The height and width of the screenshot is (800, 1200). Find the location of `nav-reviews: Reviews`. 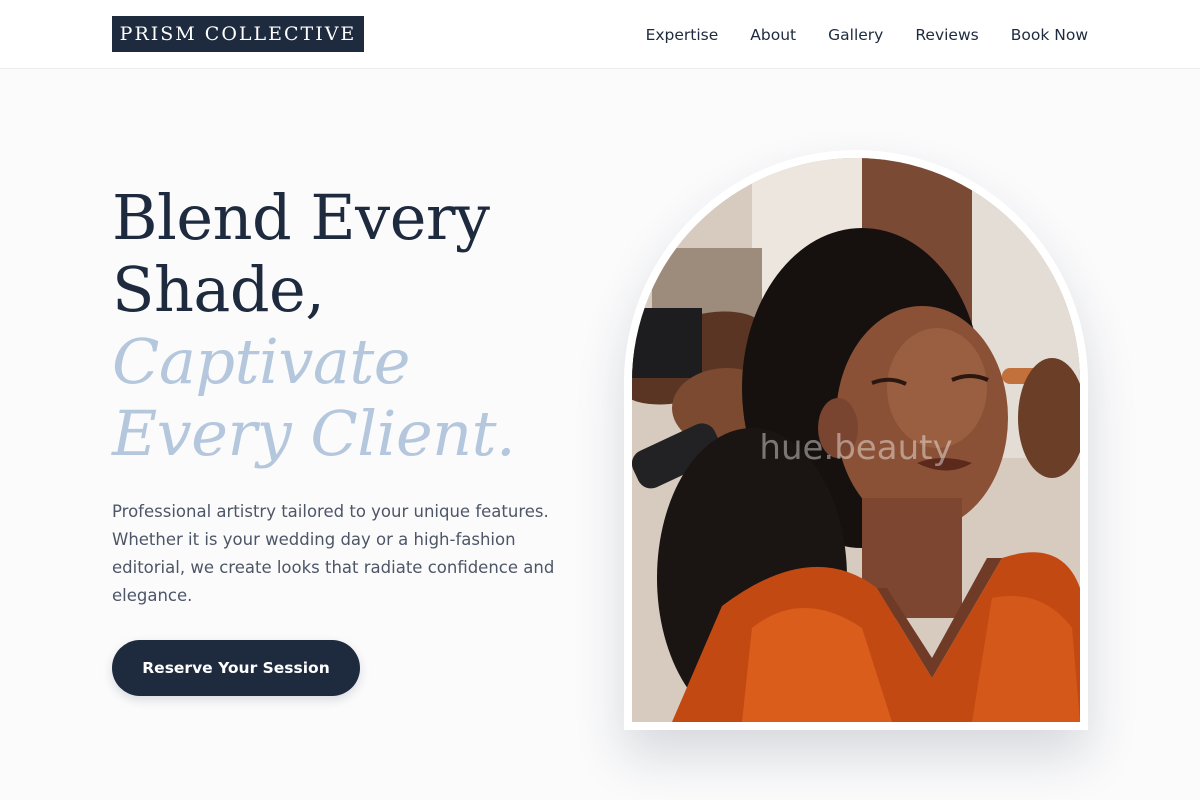

nav-reviews: Reviews is located at coordinates (946, 35).